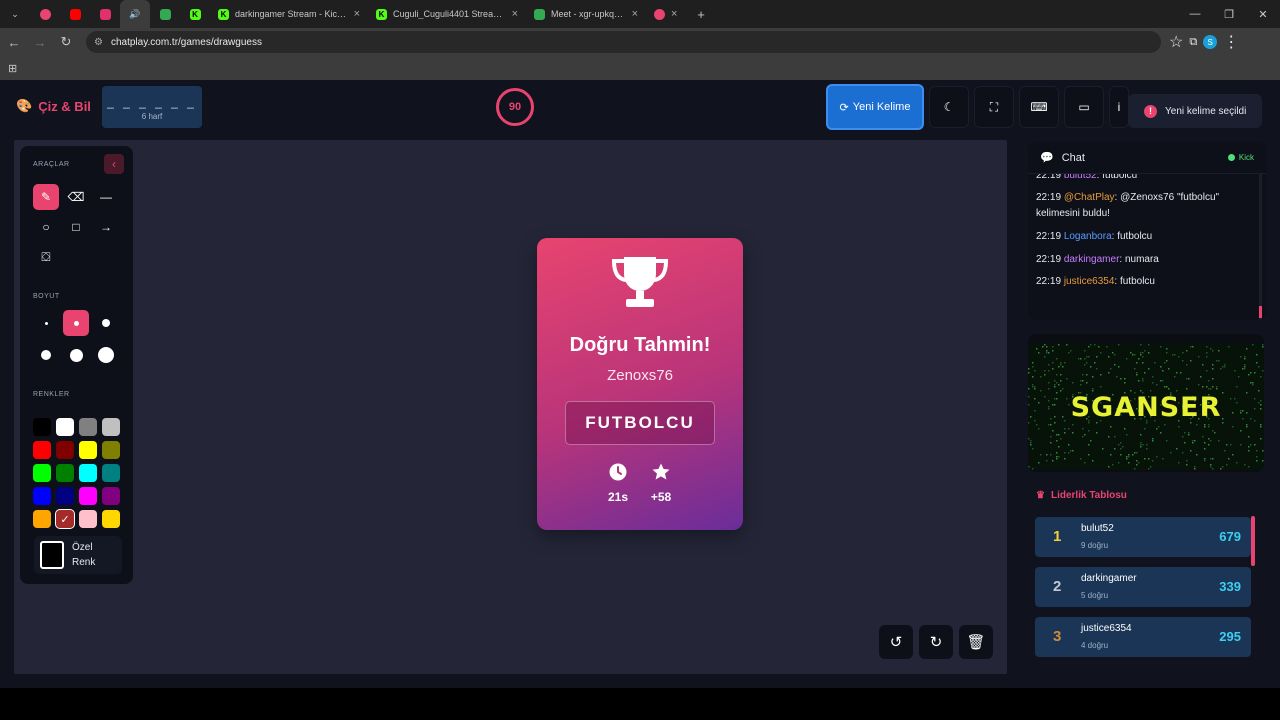 This screenshot has width=1280, height=720. Describe the element at coordinates (449, 14) in the screenshot. I see `tab-title: Cuguli_Cuguli4401 Stream - We` at that location.